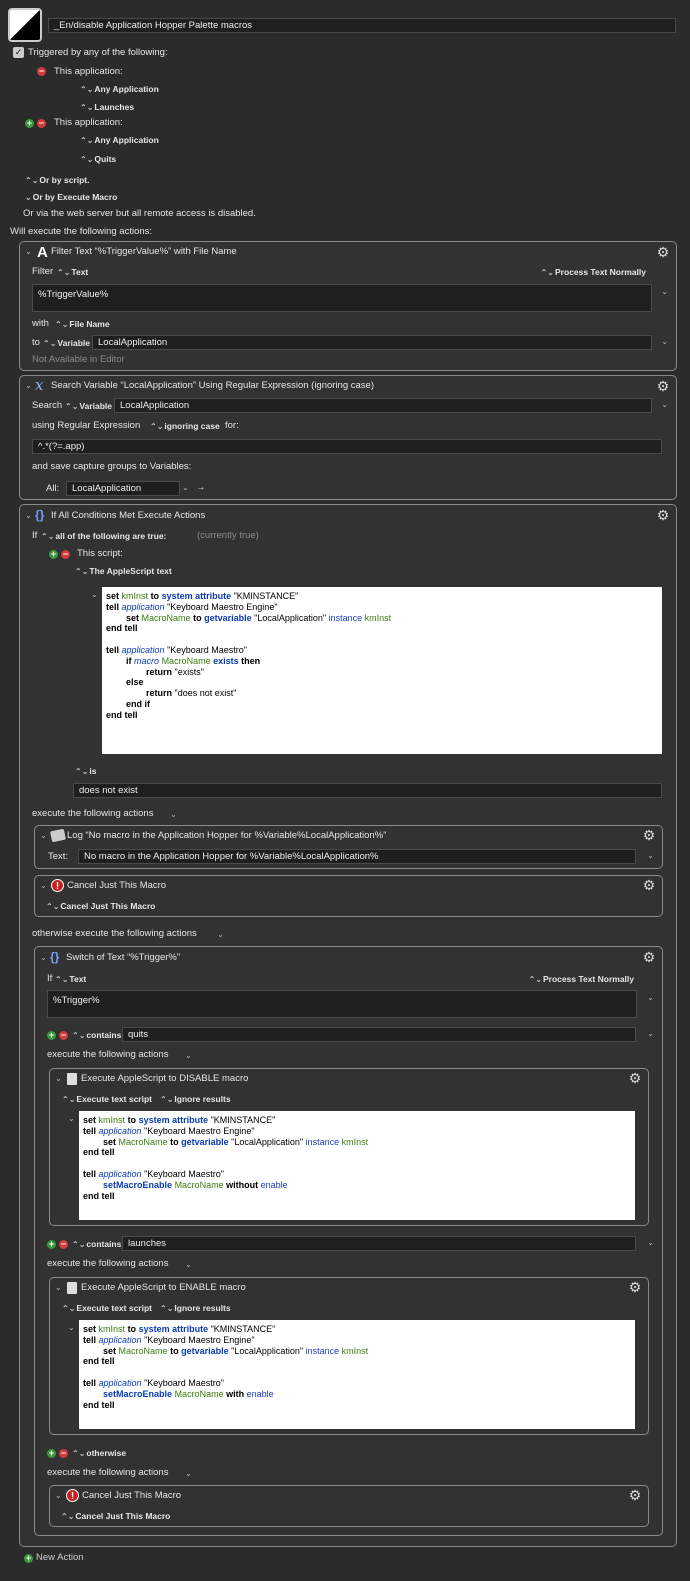  Describe the element at coordinates (119, 89) in the screenshot. I see `trigger1-app-select: ⌃⌄Any Application` at that location.